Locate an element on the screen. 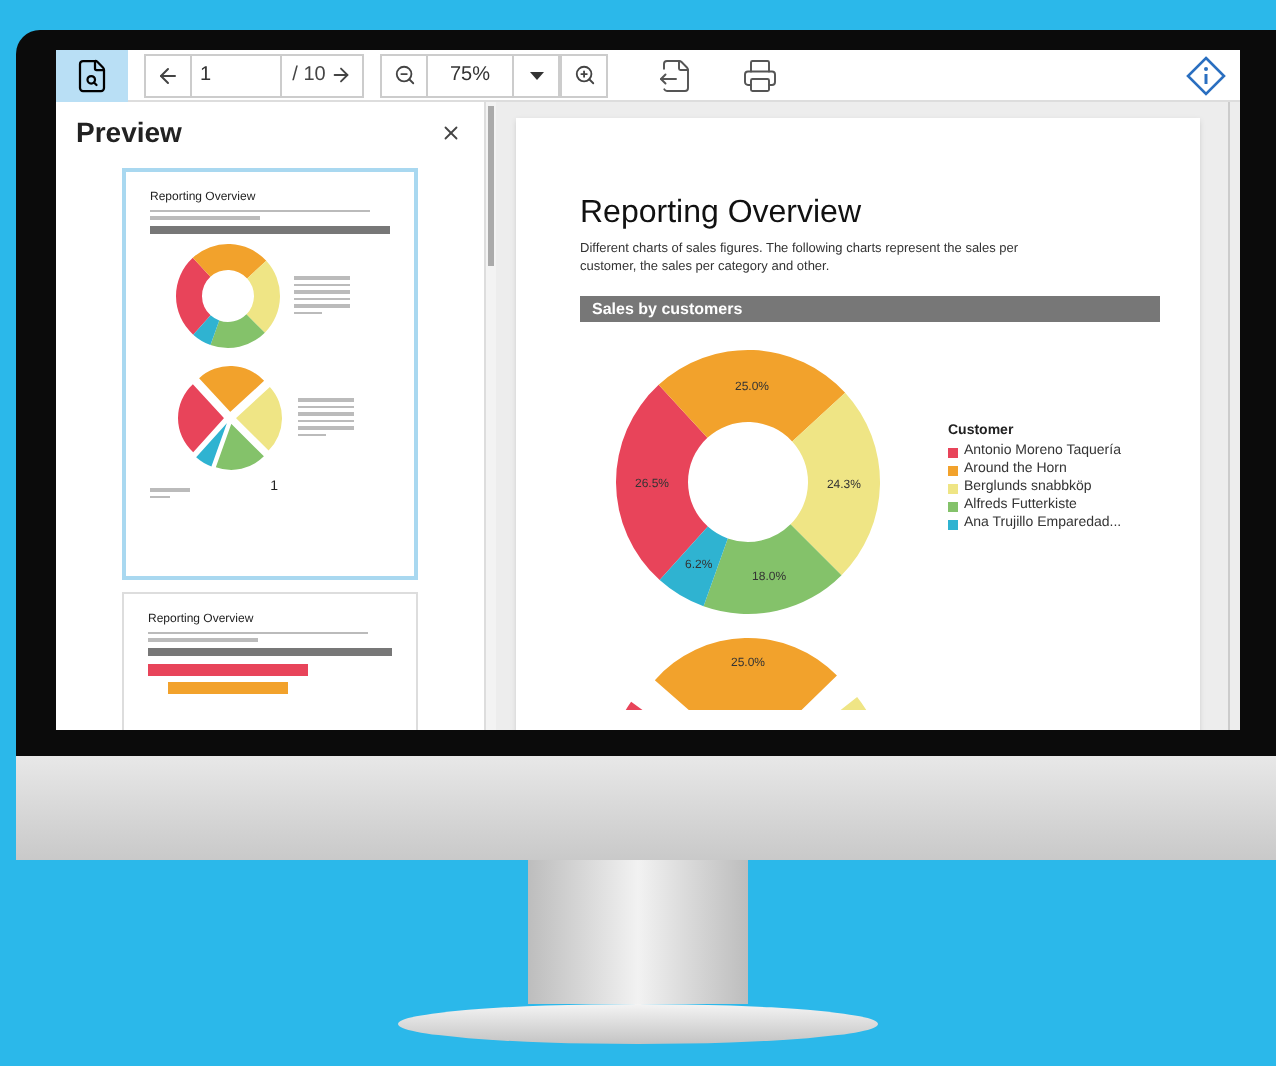 Image resolution: width=1276 pixels, height=1066 pixels. zoom-out-icon is located at coordinates (404, 75).